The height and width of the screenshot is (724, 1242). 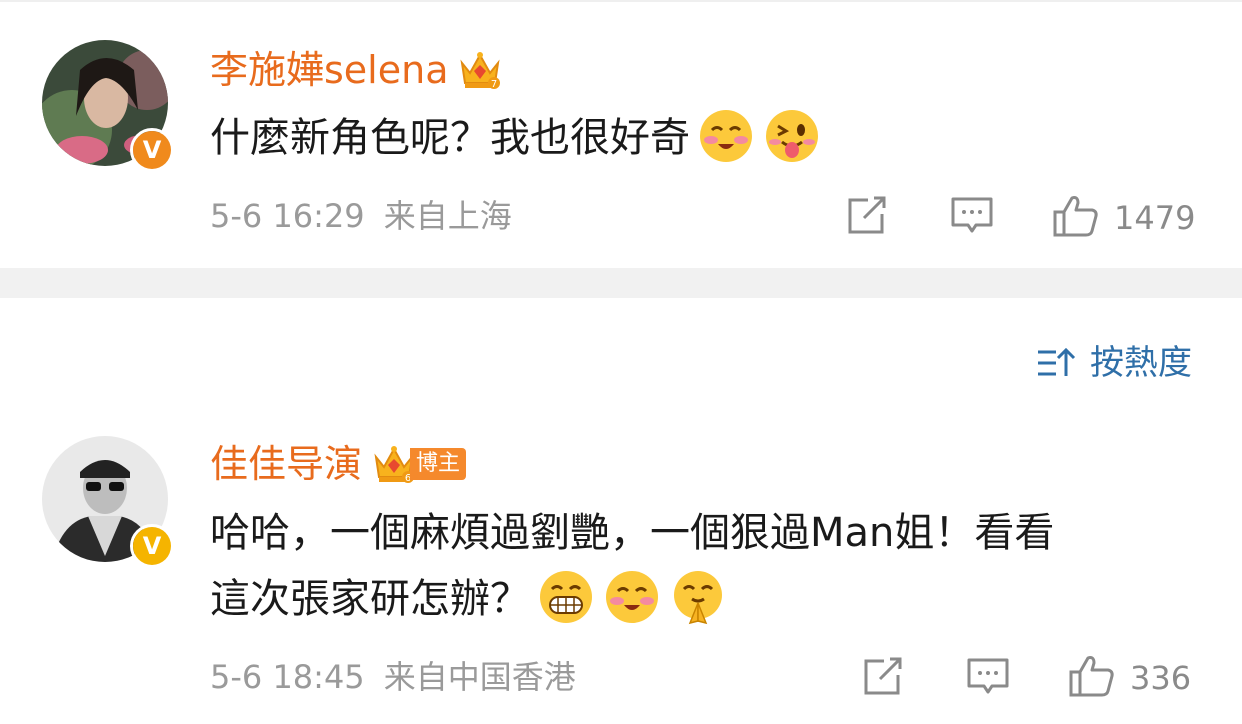 What do you see at coordinates (566, 599) in the screenshot?
I see `grin-emoji` at bounding box center [566, 599].